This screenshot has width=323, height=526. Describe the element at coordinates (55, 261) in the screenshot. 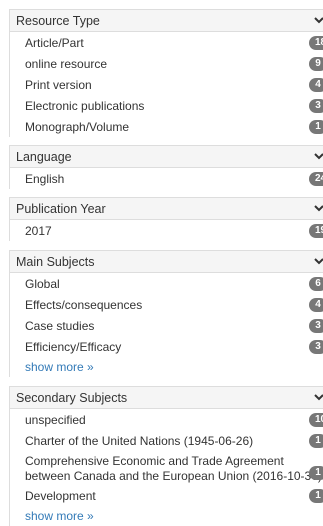

I see `facet-title: Main Subjects` at that location.